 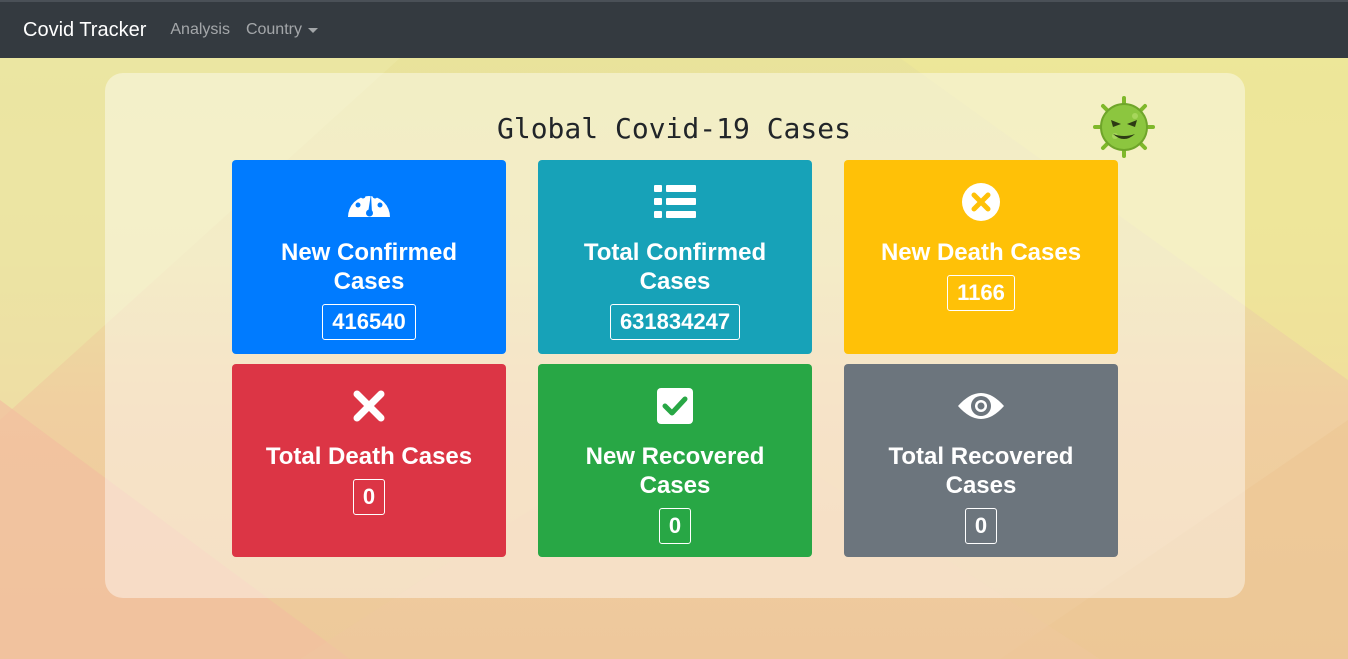 I want to click on caret-down-icon, so click(x=312, y=30).